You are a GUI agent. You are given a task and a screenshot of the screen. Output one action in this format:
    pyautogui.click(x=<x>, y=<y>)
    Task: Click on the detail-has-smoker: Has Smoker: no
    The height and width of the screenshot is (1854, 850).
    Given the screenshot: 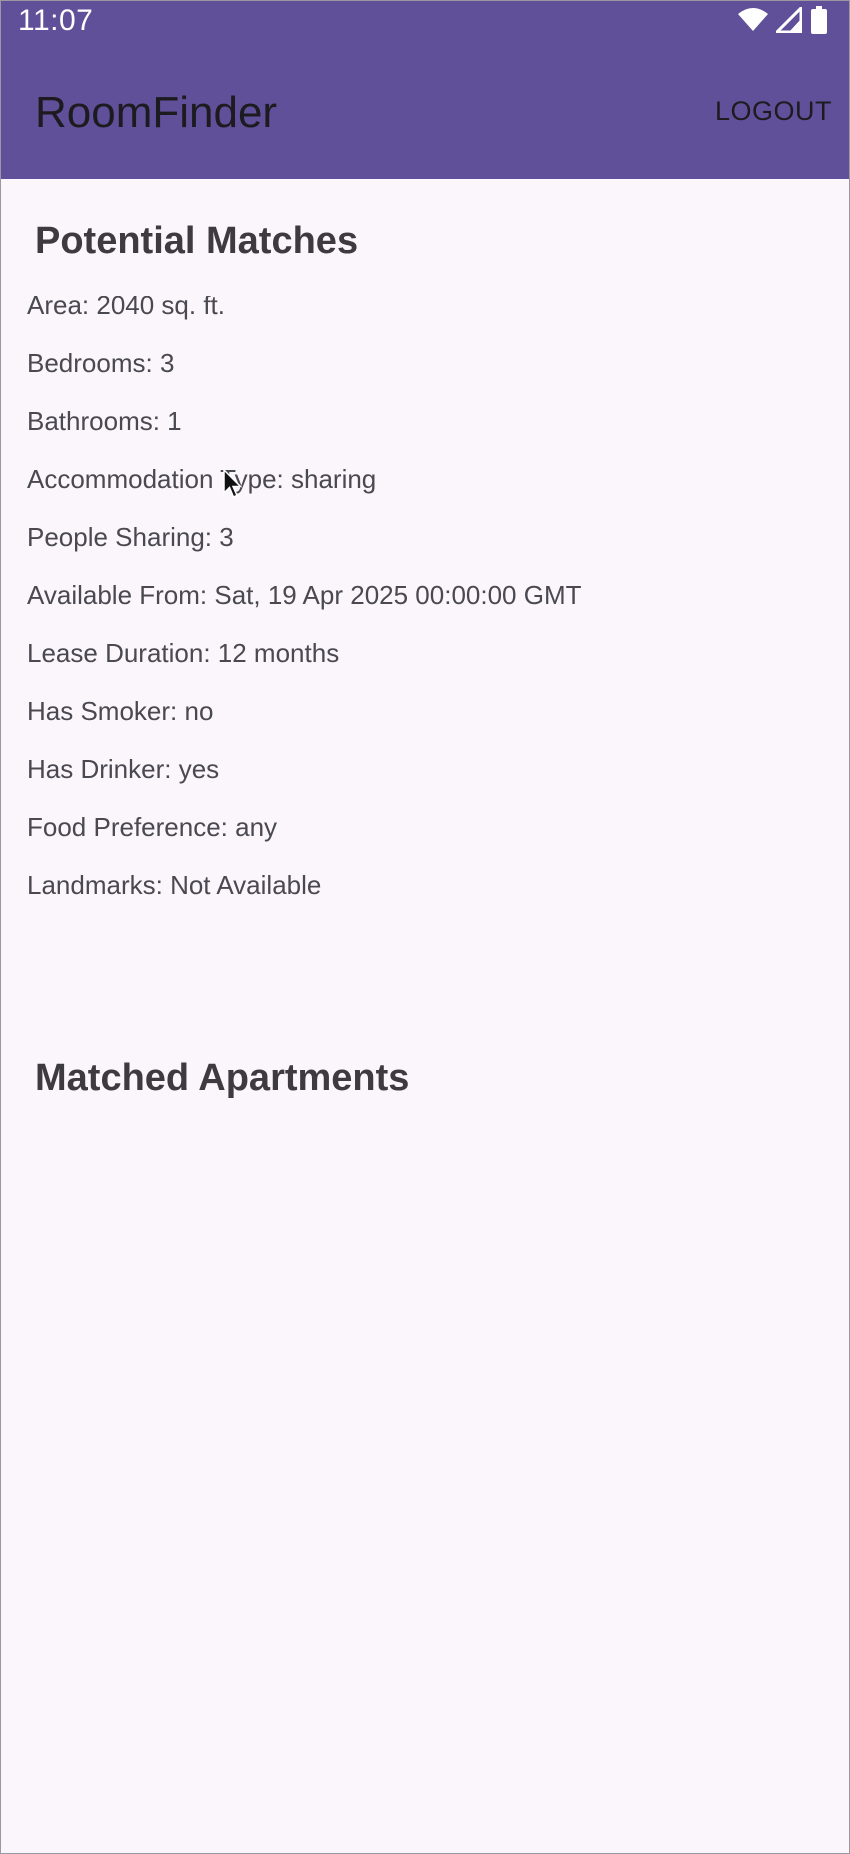 What is the action you would take?
    pyautogui.click(x=120, y=711)
    